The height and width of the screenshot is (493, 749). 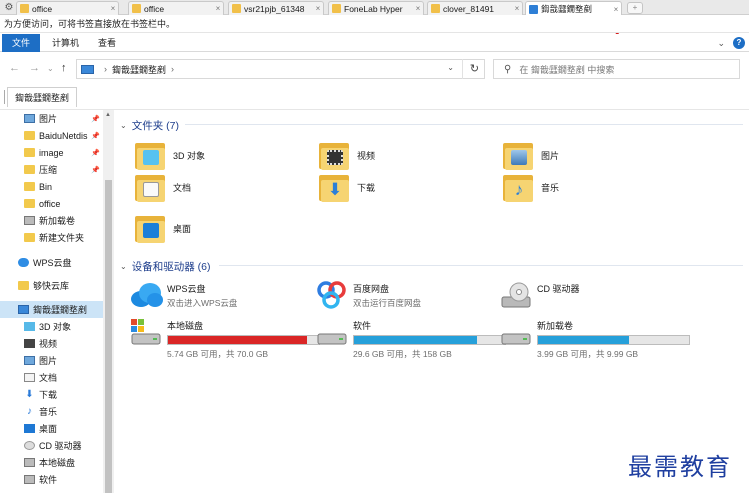 What do you see at coordinates (573, 8) in the screenshot?
I see `browser-tab-active: 鍧戠瓥鐗堥剷 ×` at bounding box center [573, 8].